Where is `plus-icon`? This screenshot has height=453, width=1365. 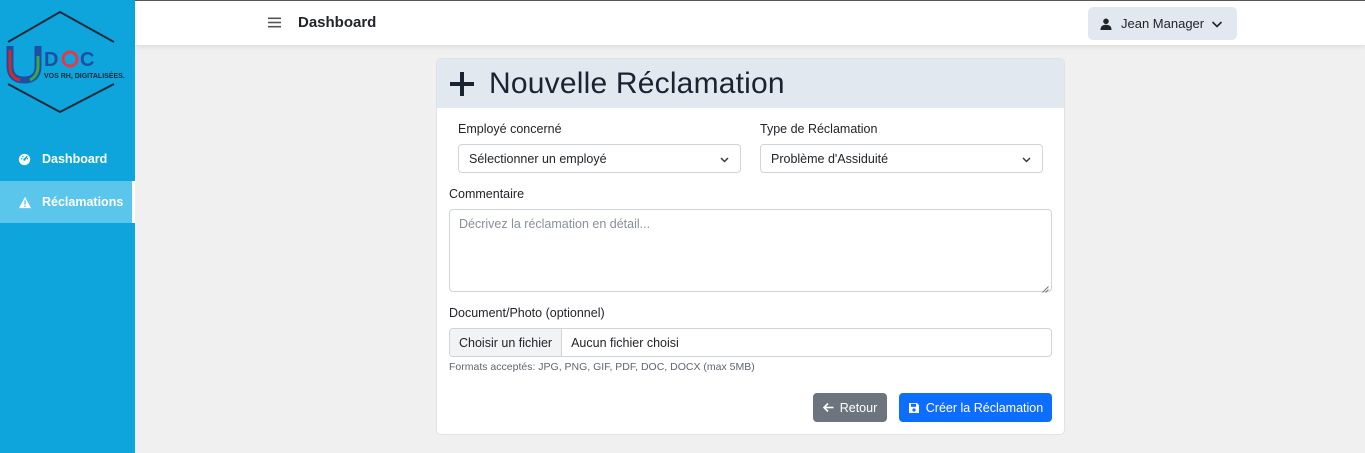 plus-icon is located at coordinates (462, 84).